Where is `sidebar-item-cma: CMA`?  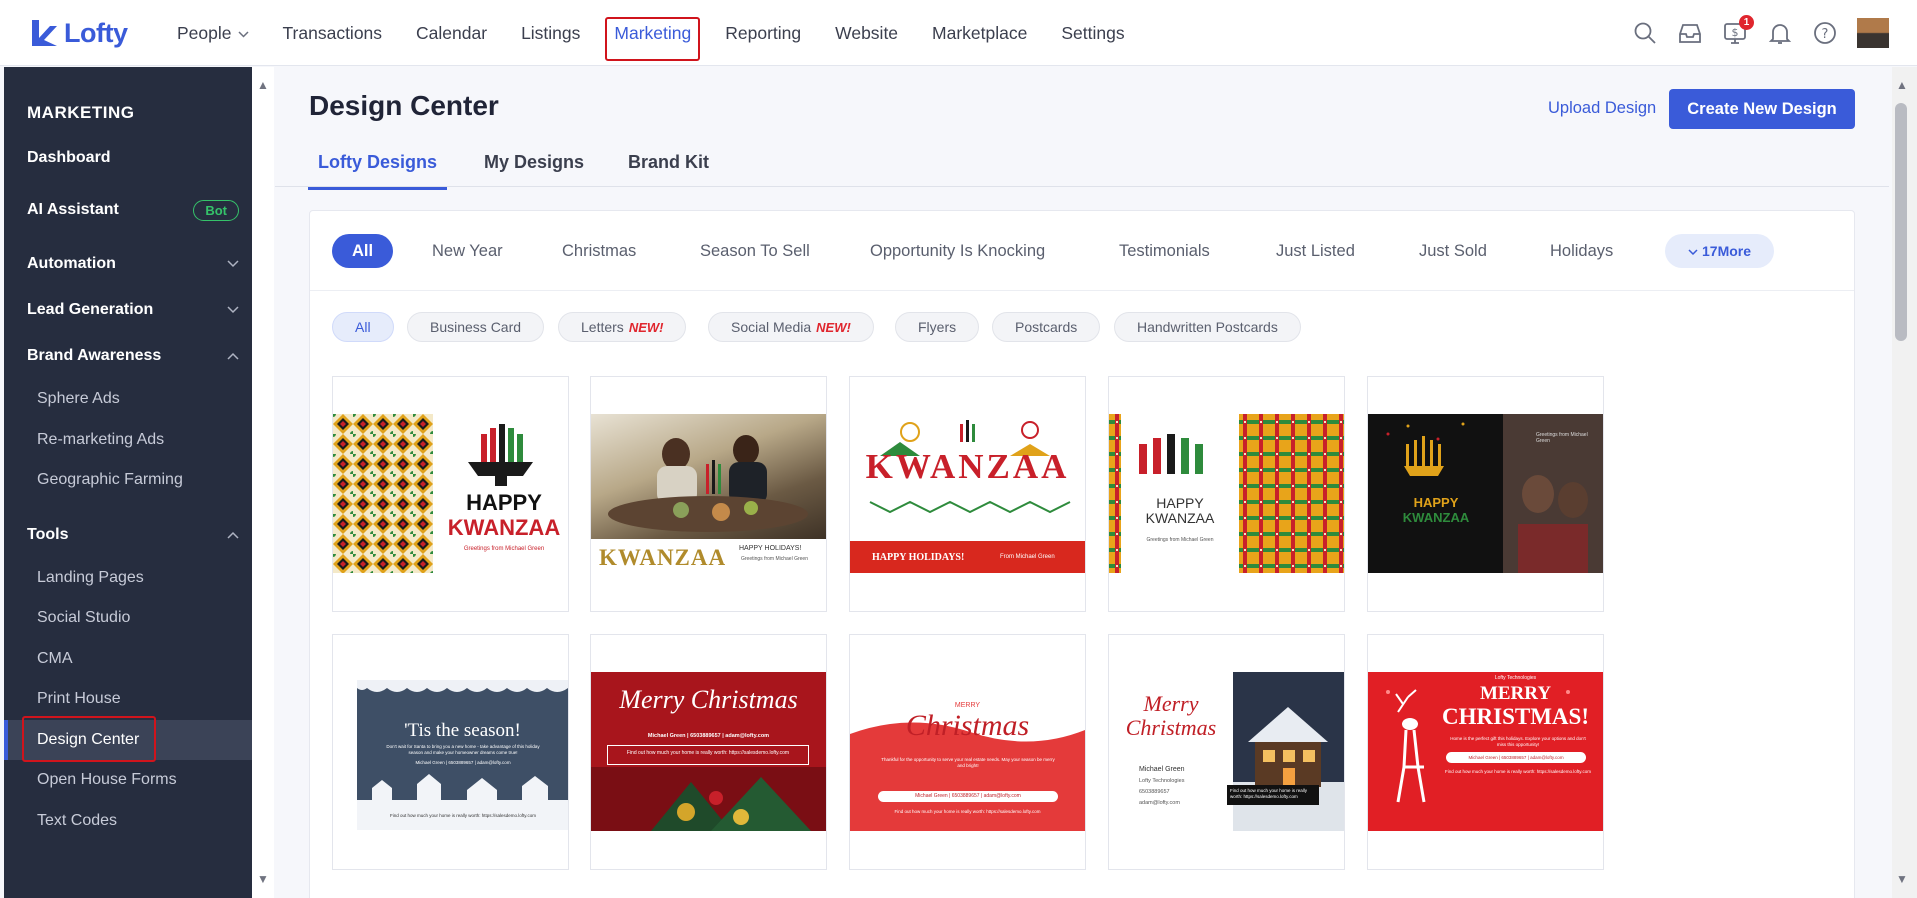 sidebar-item-cma: CMA is located at coordinates (128, 659).